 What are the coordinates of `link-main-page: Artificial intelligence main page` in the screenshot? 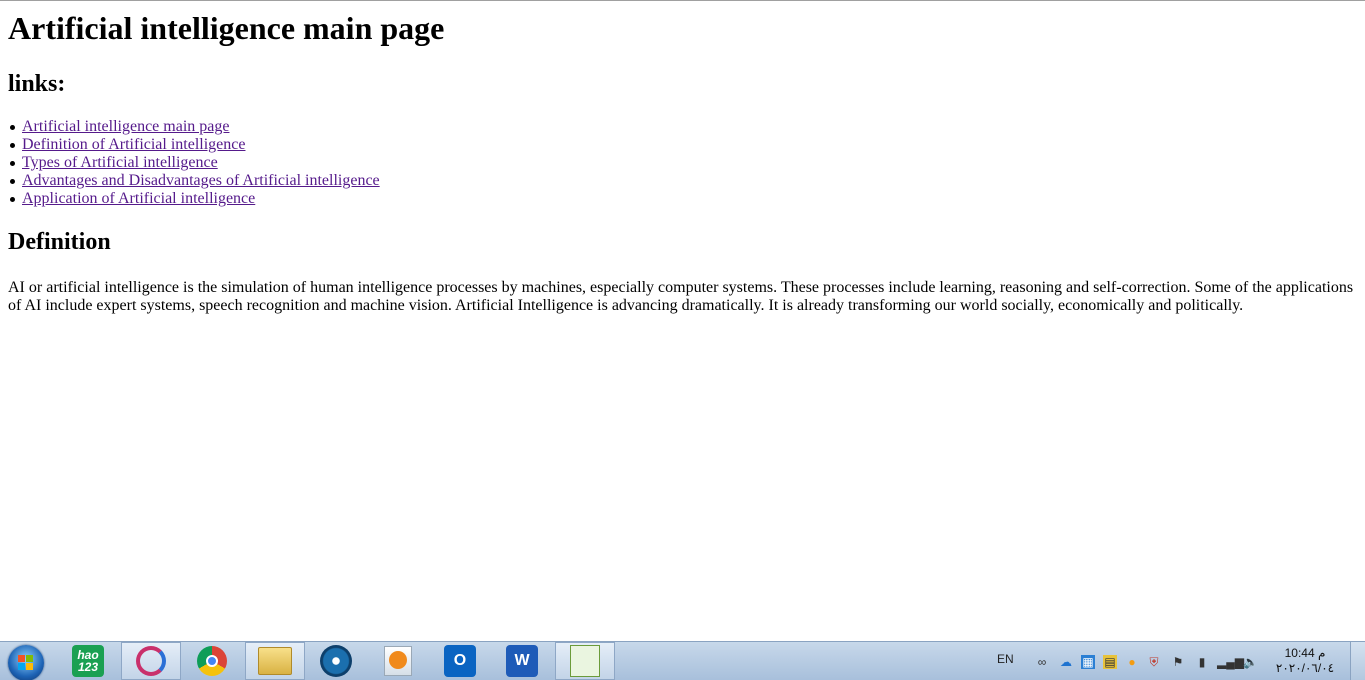 It's located at (125, 126).